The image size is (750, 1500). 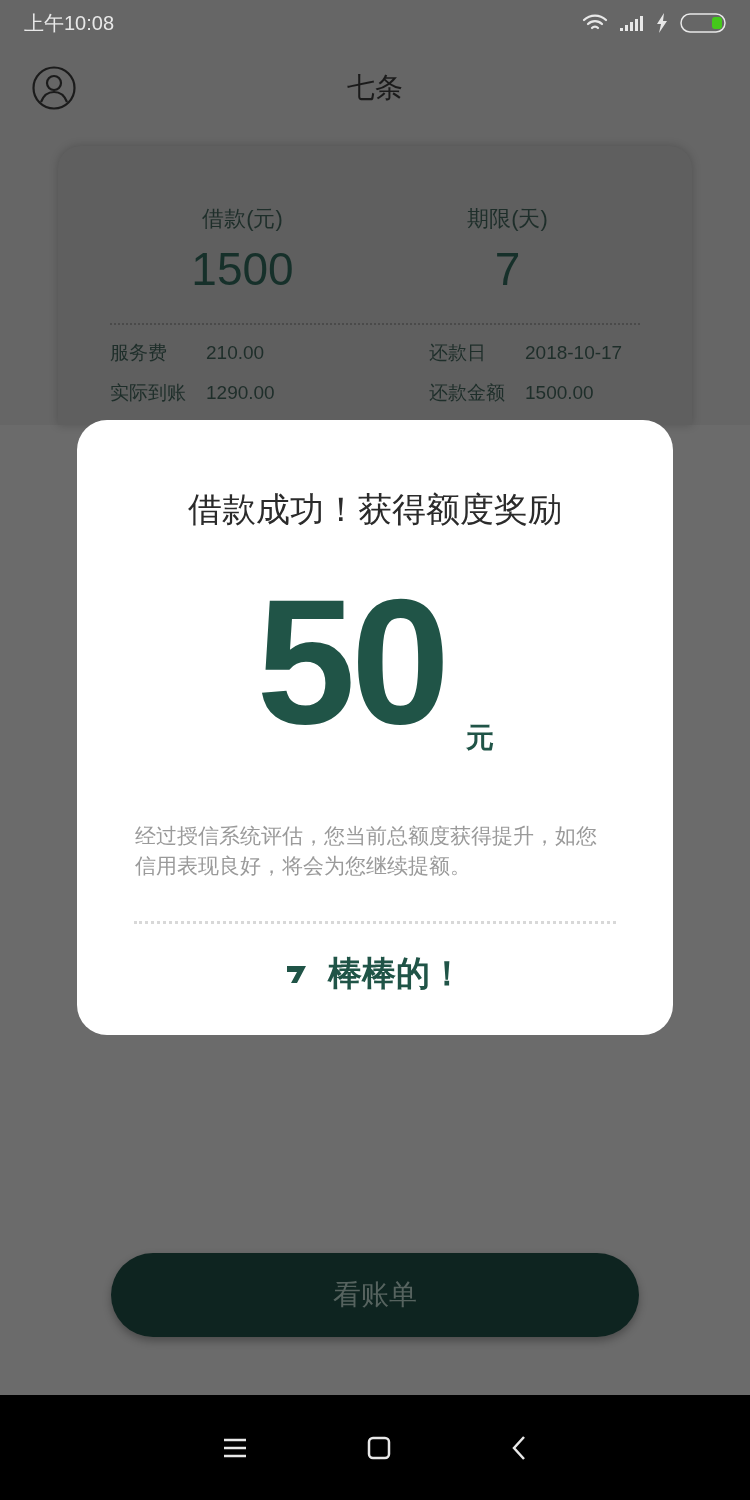 What do you see at coordinates (148, 393) in the screenshot?
I see `detail-label: 实际到账` at bounding box center [148, 393].